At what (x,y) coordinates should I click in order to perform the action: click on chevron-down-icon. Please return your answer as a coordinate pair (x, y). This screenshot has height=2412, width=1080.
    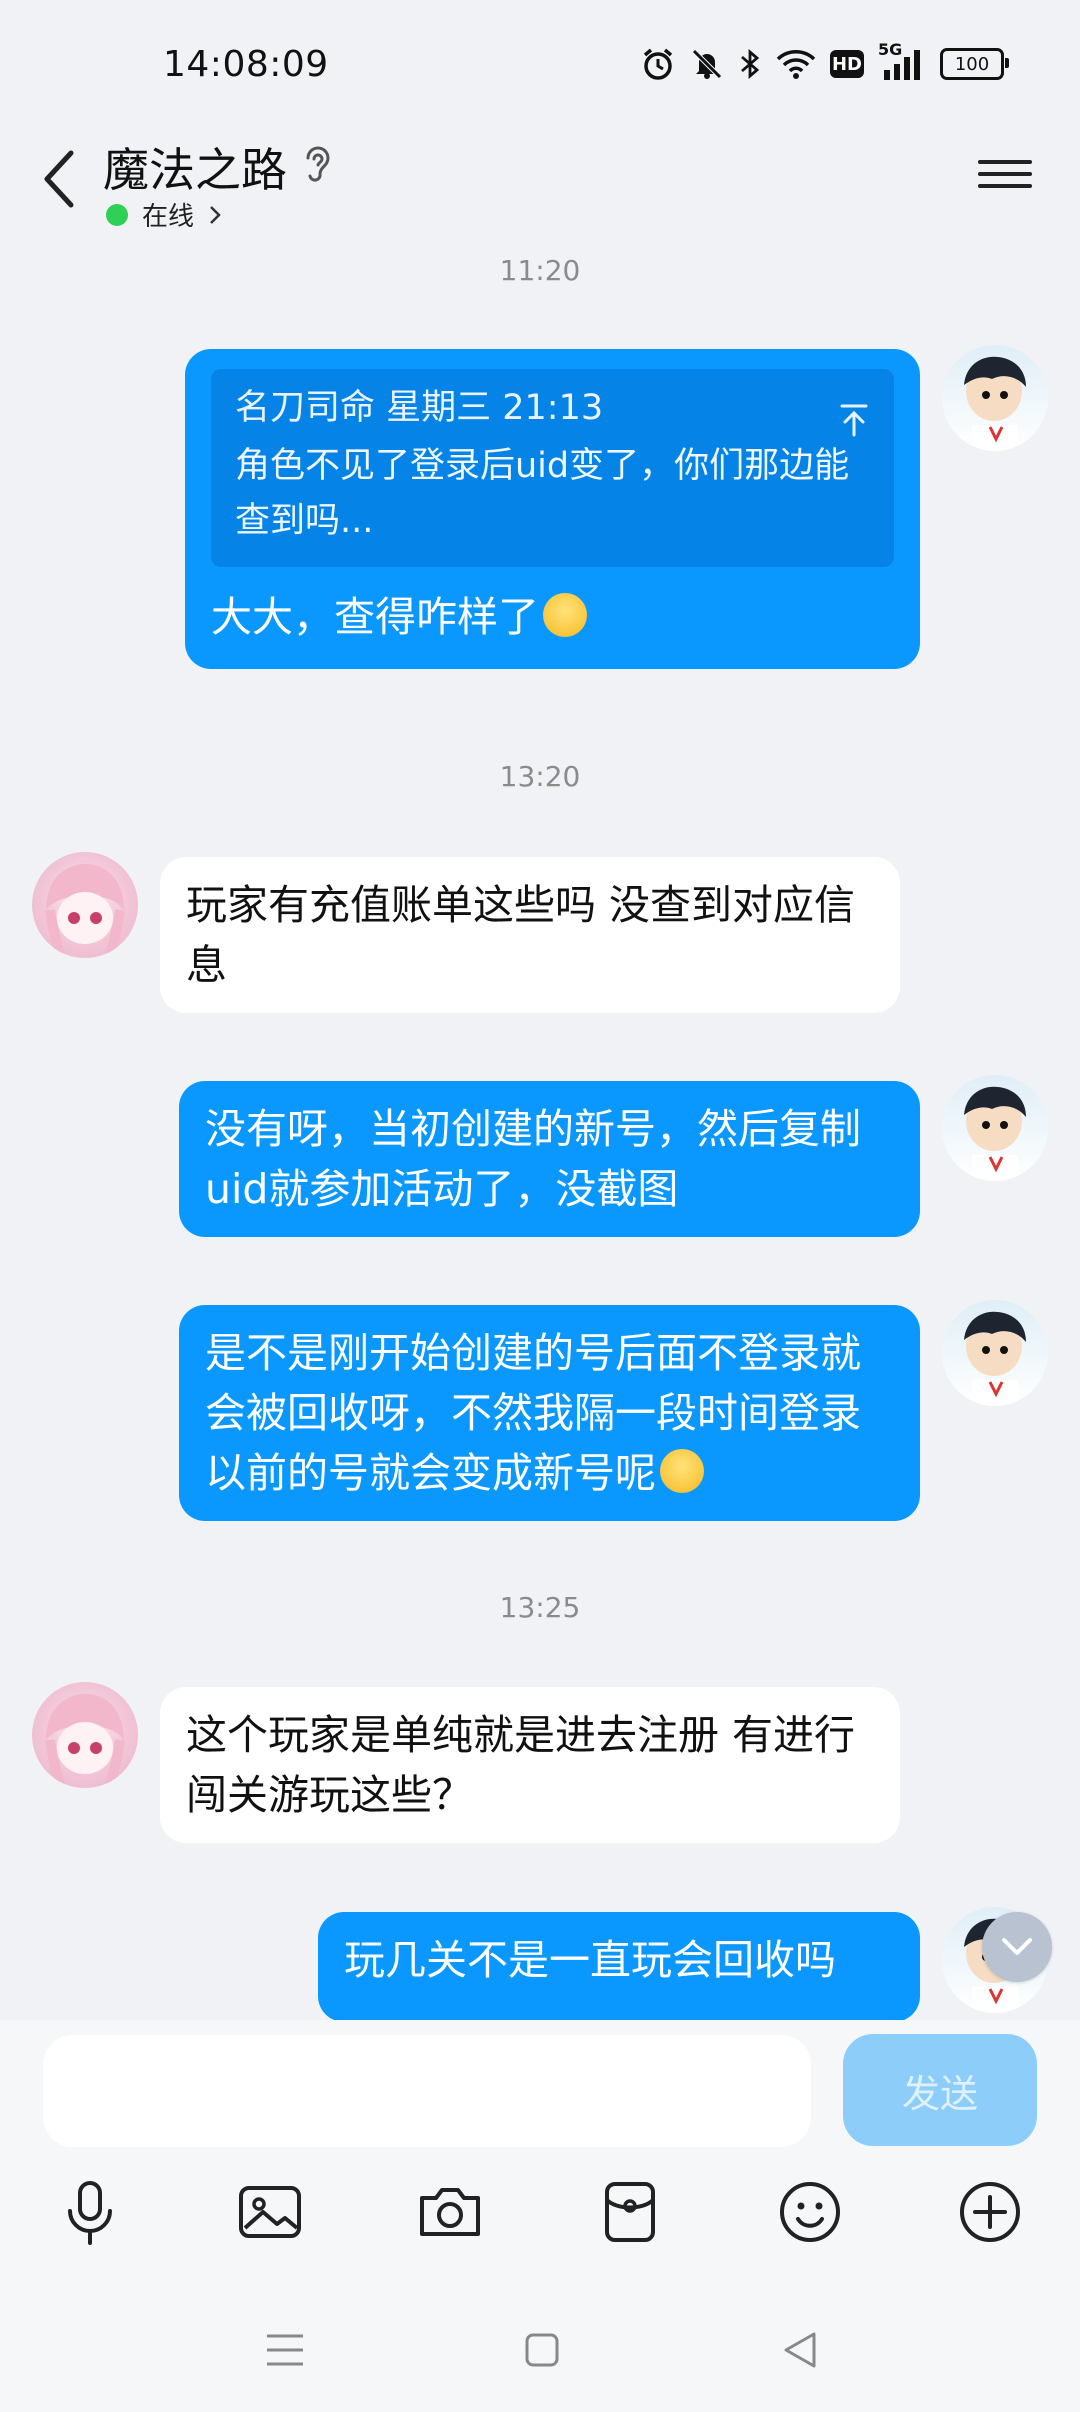
    Looking at the image, I should click on (1017, 1946).